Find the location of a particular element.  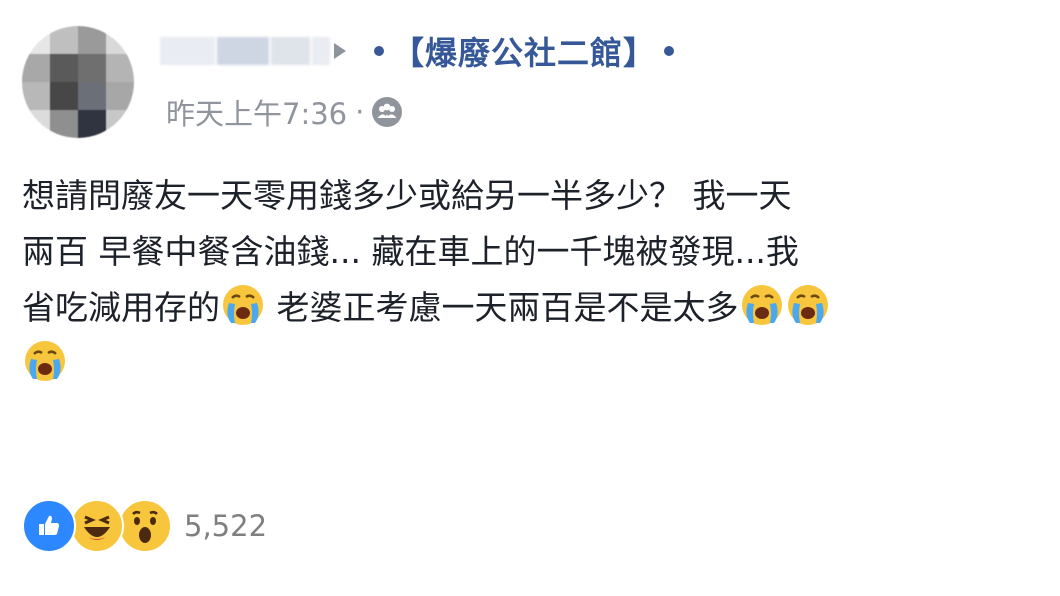

like-icon is located at coordinates (49, 526).